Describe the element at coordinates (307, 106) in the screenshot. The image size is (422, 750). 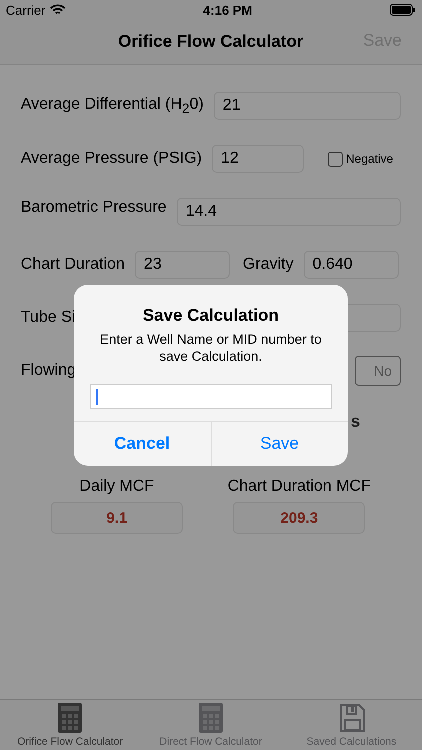
I see `input-field: 21` at that location.